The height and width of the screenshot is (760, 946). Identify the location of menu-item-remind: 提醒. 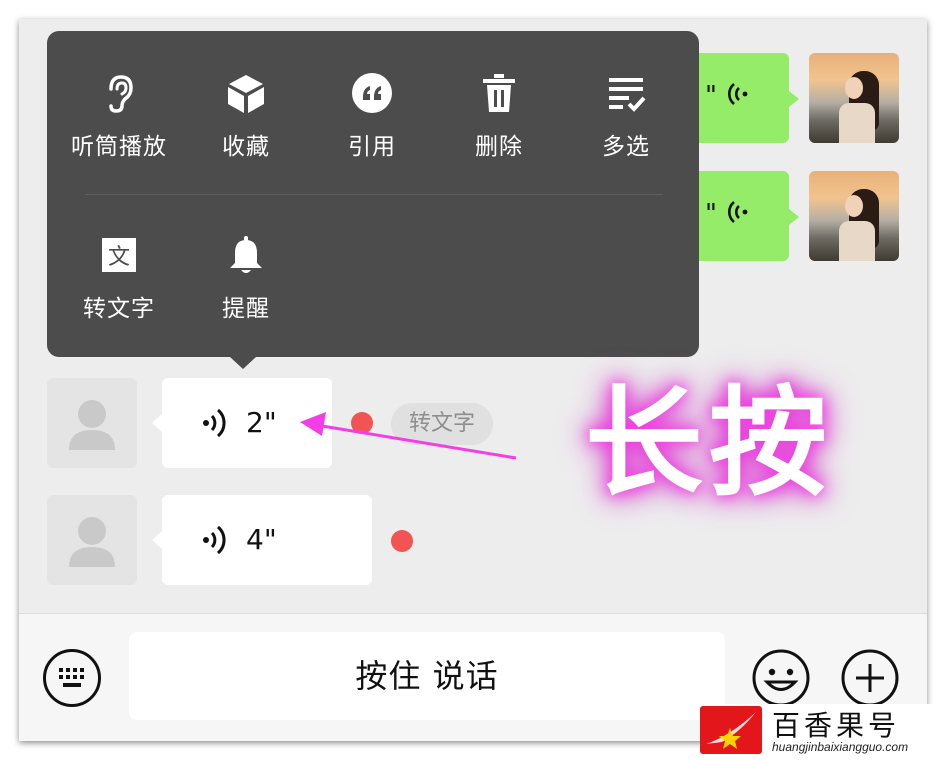
(246, 278).